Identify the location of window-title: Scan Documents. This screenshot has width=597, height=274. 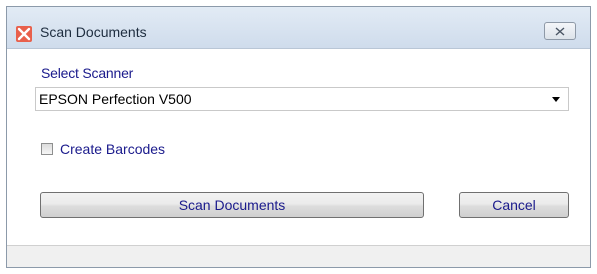
(93, 32).